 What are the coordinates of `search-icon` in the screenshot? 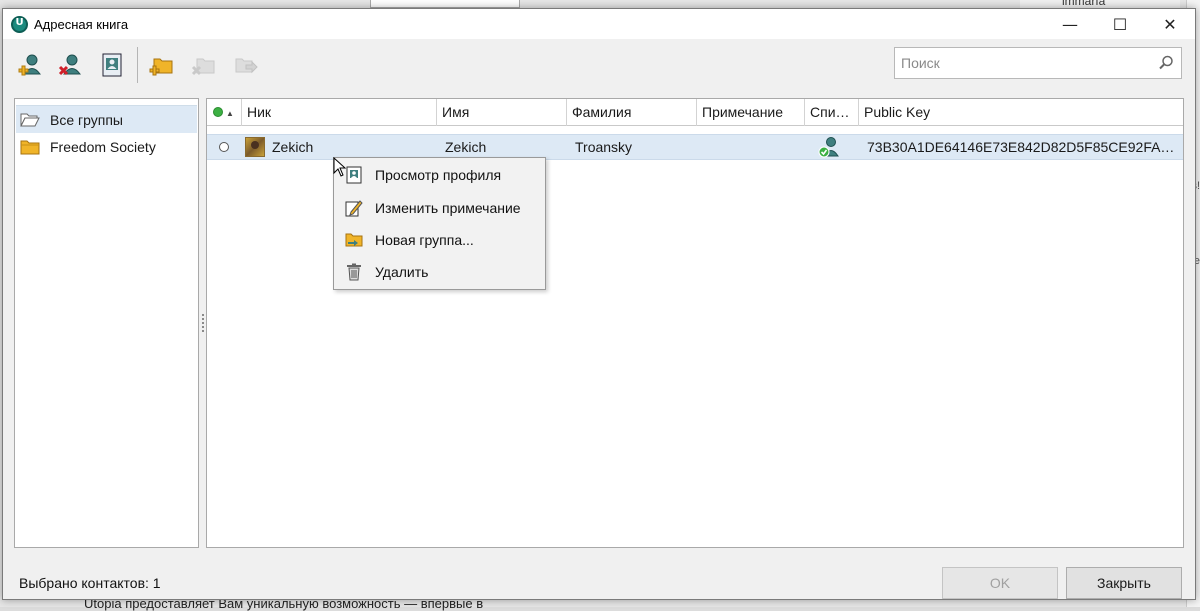 It's located at (1166, 63).